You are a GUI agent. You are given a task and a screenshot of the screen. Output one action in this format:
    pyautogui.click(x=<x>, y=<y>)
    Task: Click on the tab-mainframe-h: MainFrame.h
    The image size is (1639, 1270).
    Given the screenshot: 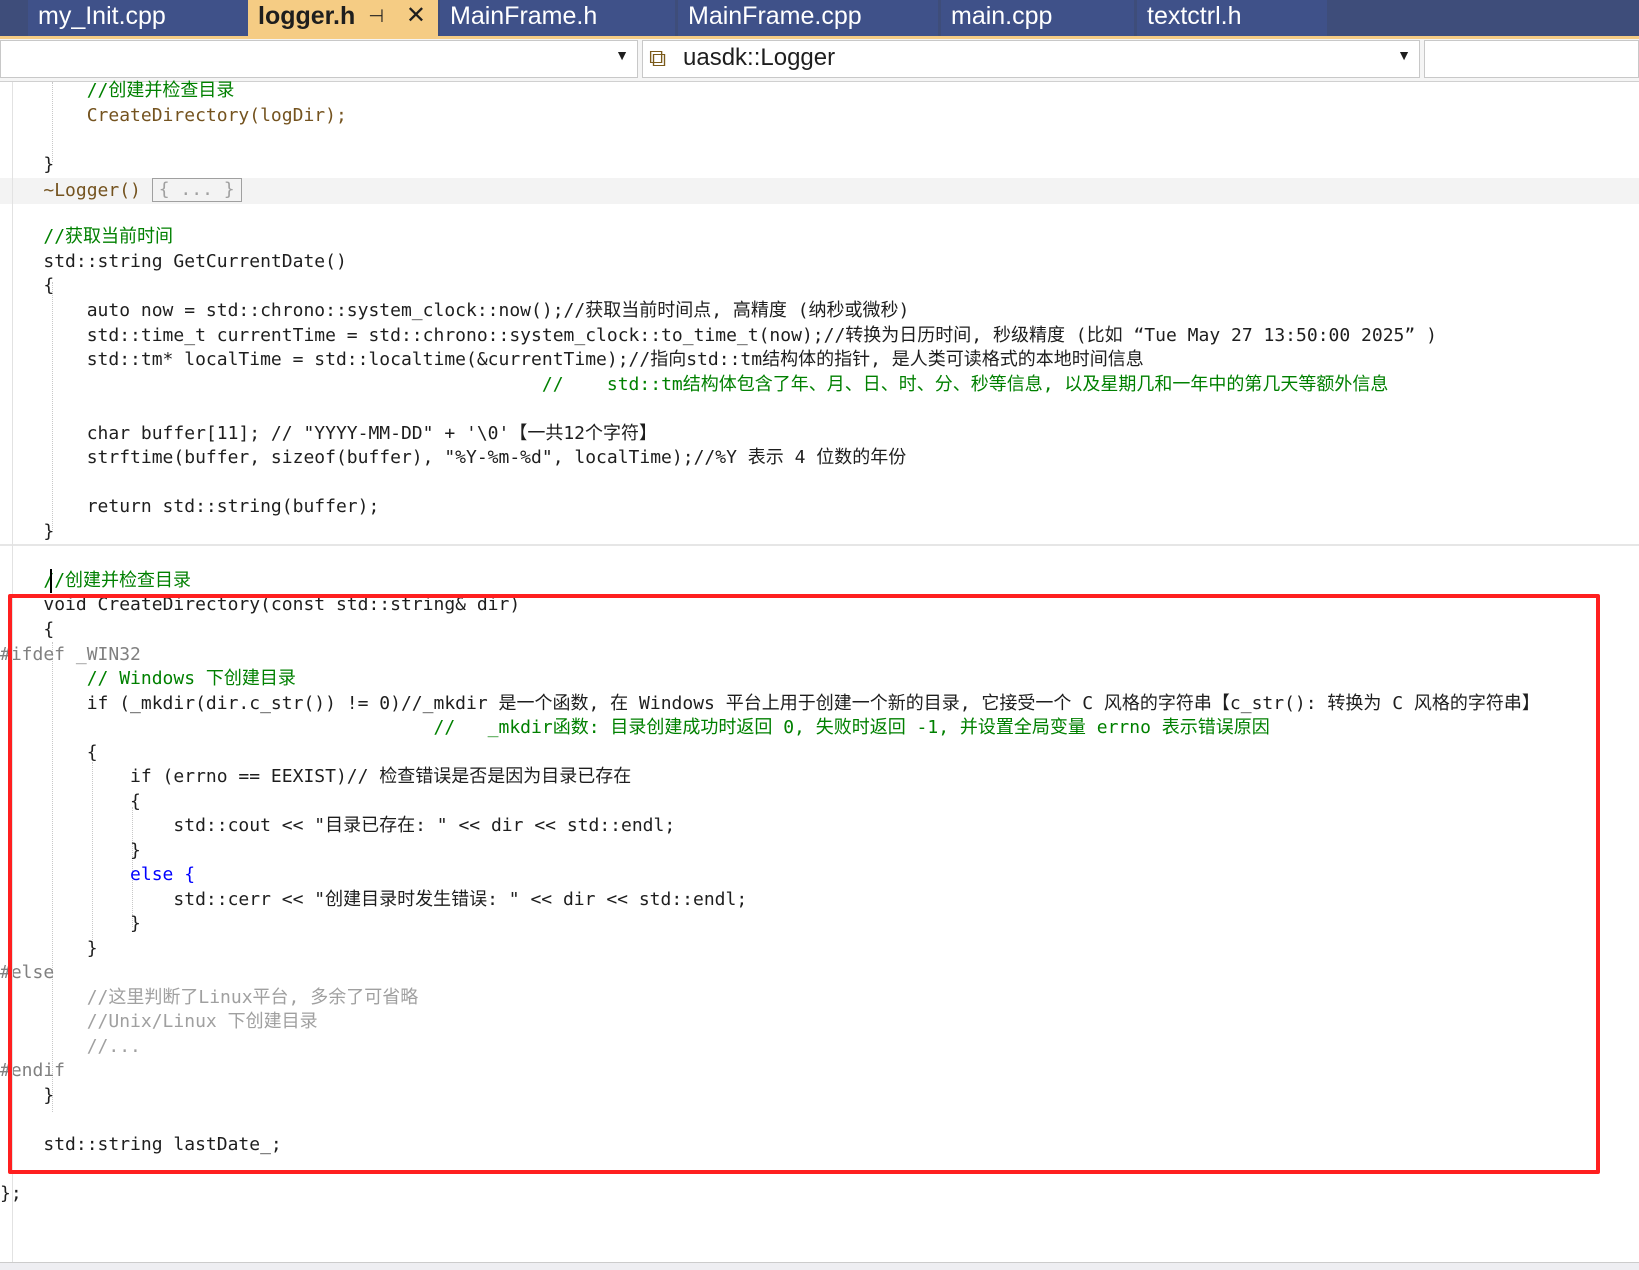 What is the action you would take?
    pyautogui.click(x=557, y=18)
    